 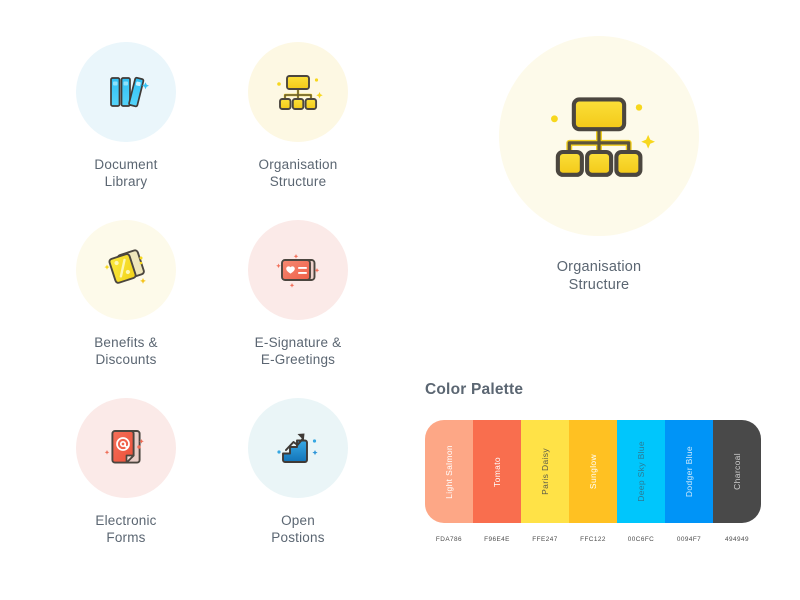 I want to click on grid-item-label: Document Library, so click(x=126, y=173).